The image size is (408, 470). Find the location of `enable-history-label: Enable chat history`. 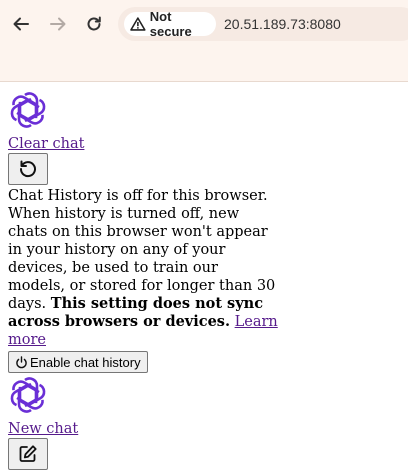

enable-history-label: Enable chat history is located at coordinates (85, 362).